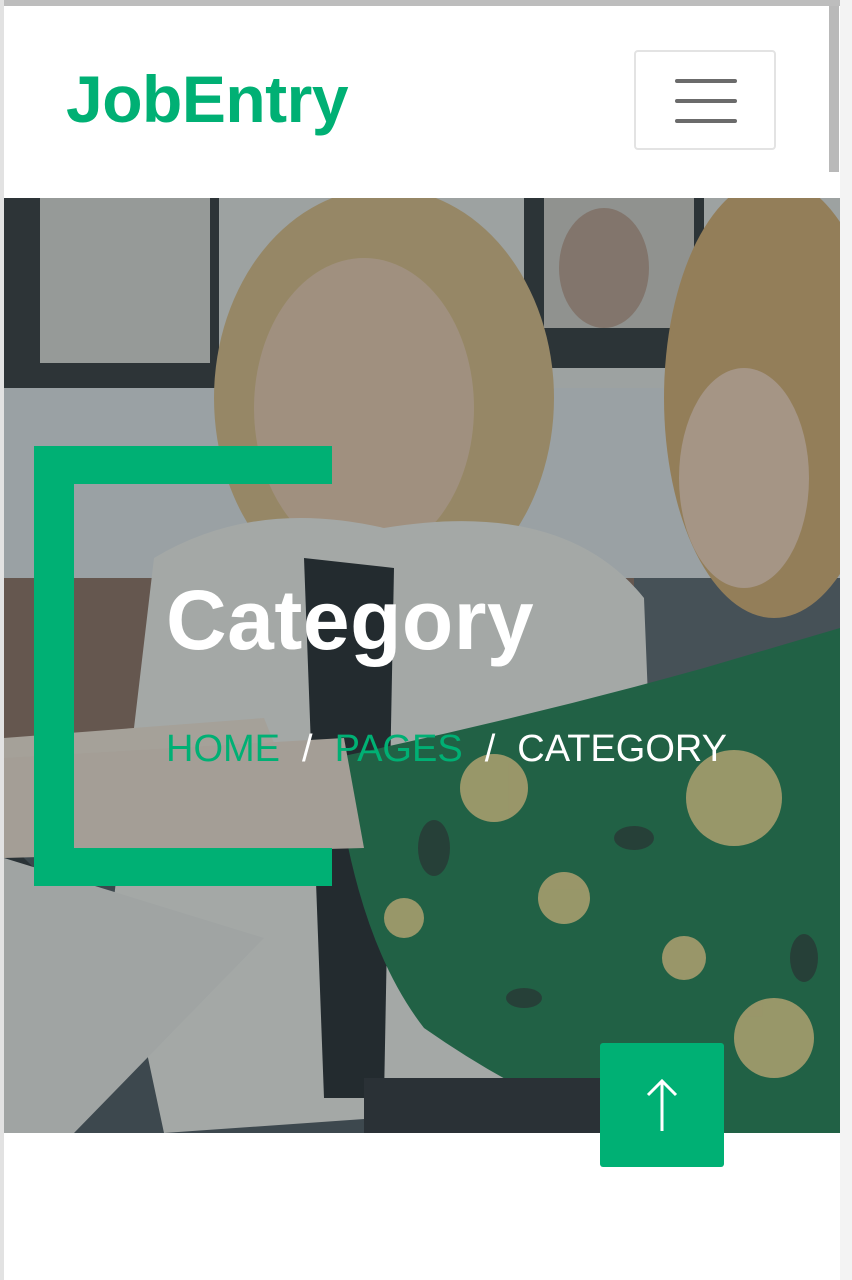 The height and width of the screenshot is (1280, 852). I want to click on breadcrumb: HOME / PAGES / CATEGORY, so click(446, 749).